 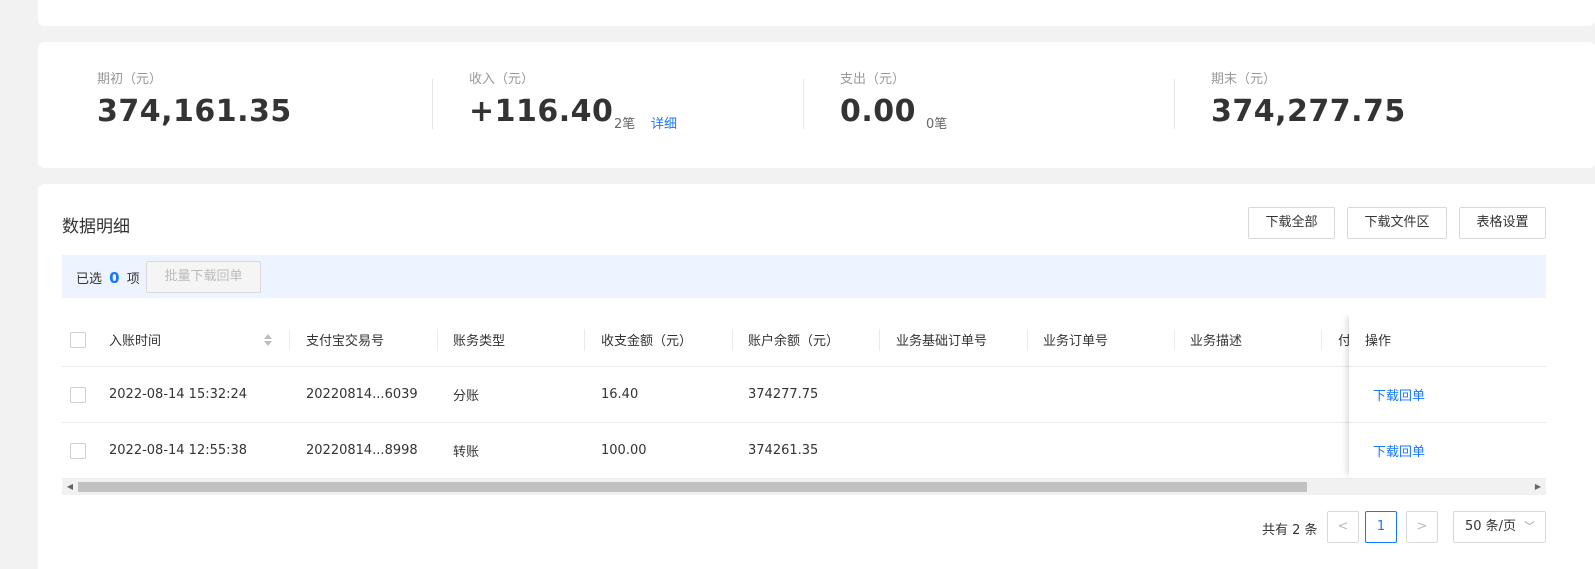 I want to click on chevron-down-icon: ﹀, so click(x=1529, y=526).